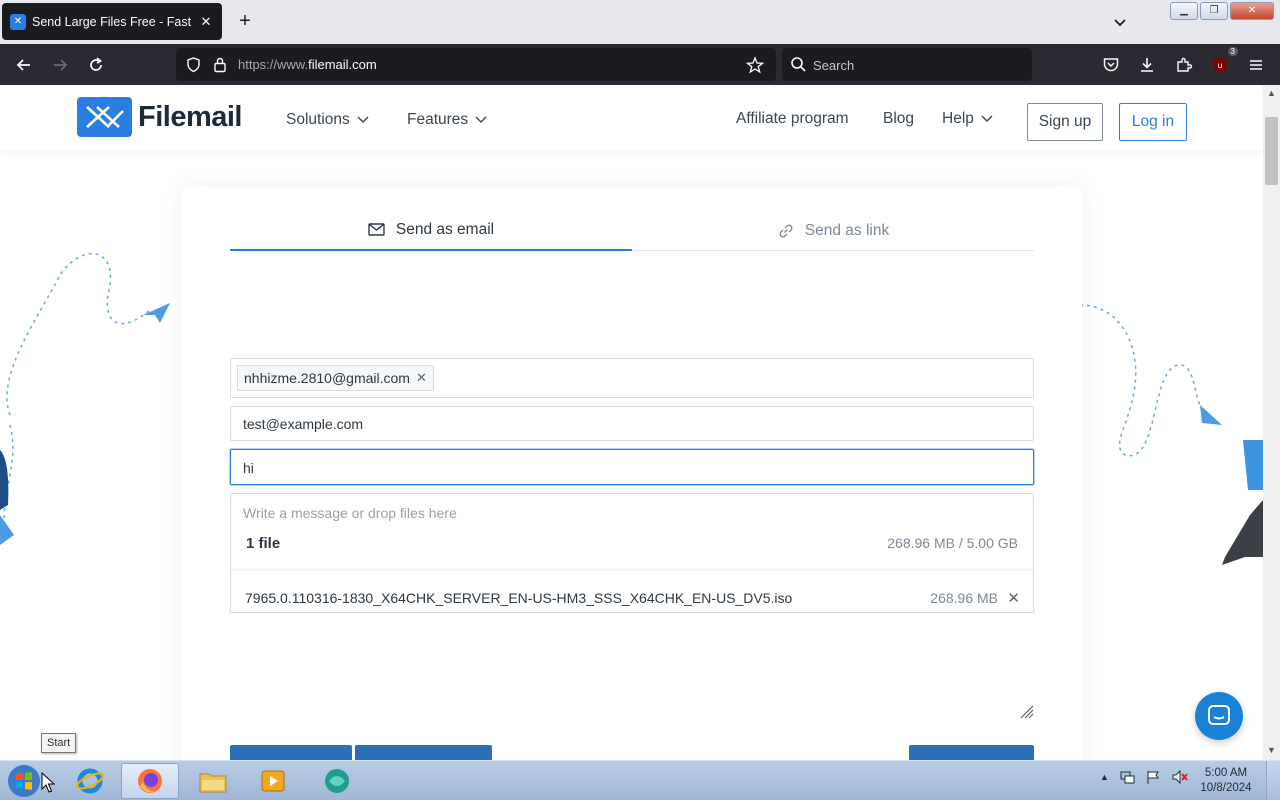 This screenshot has height=800, width=1280. What do you see at coordinates (318, 119) in the screenshot?
I see `nav-solutions-label: Solutions` at bounding box center [318, 119].